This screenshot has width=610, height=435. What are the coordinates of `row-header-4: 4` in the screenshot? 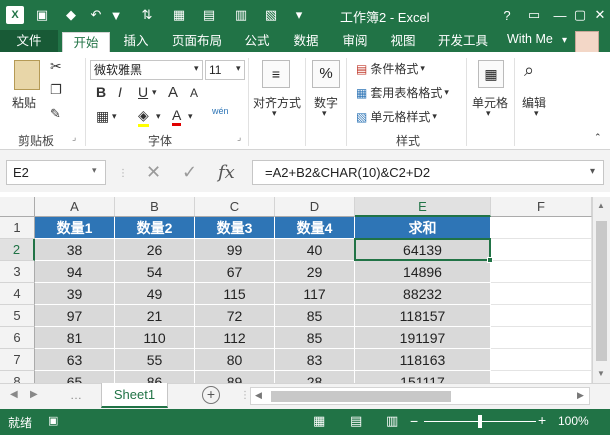 It's located at (17, 294).